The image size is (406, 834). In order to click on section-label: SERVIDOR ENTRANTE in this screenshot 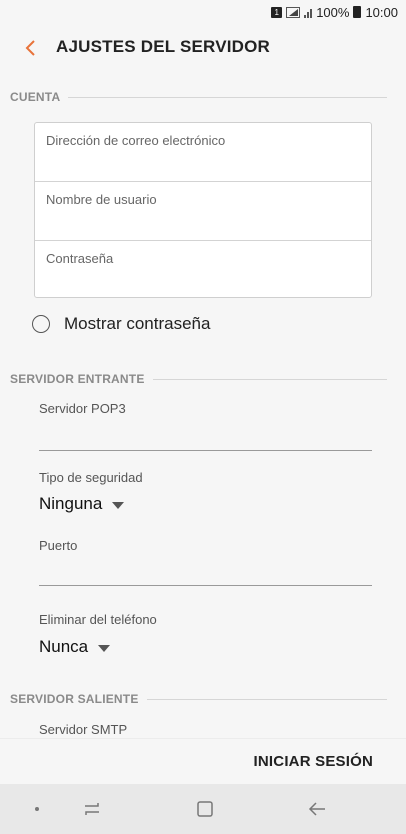, I will do `click(77, 379)`.